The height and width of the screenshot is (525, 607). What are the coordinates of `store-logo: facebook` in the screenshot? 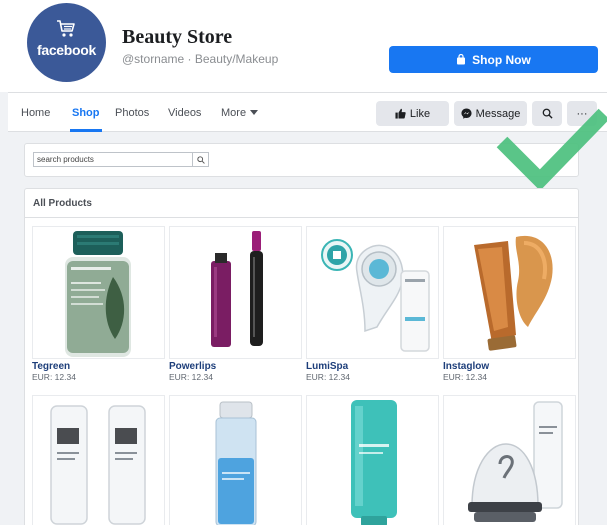 It's located at (66, 42).